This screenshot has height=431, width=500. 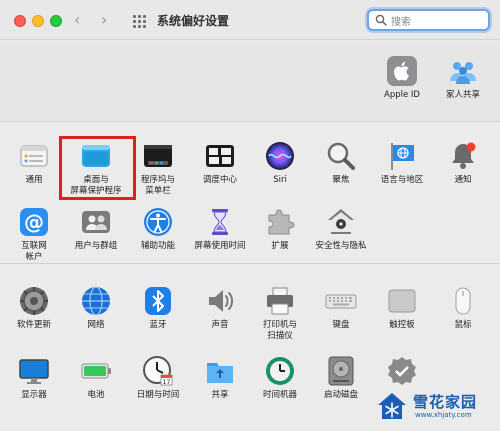 What do you see at coordinates (220, 156) in the screenshot?
I see `mission-control-icon` at bounding box center [220, 156].